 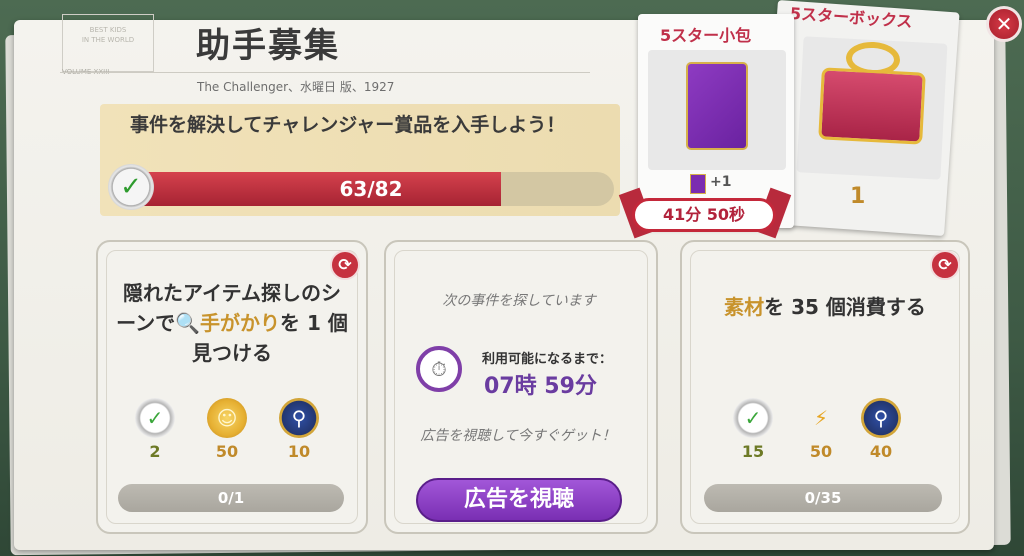 I want to click on page-title: 助手募集, so click(x=268, y=46).